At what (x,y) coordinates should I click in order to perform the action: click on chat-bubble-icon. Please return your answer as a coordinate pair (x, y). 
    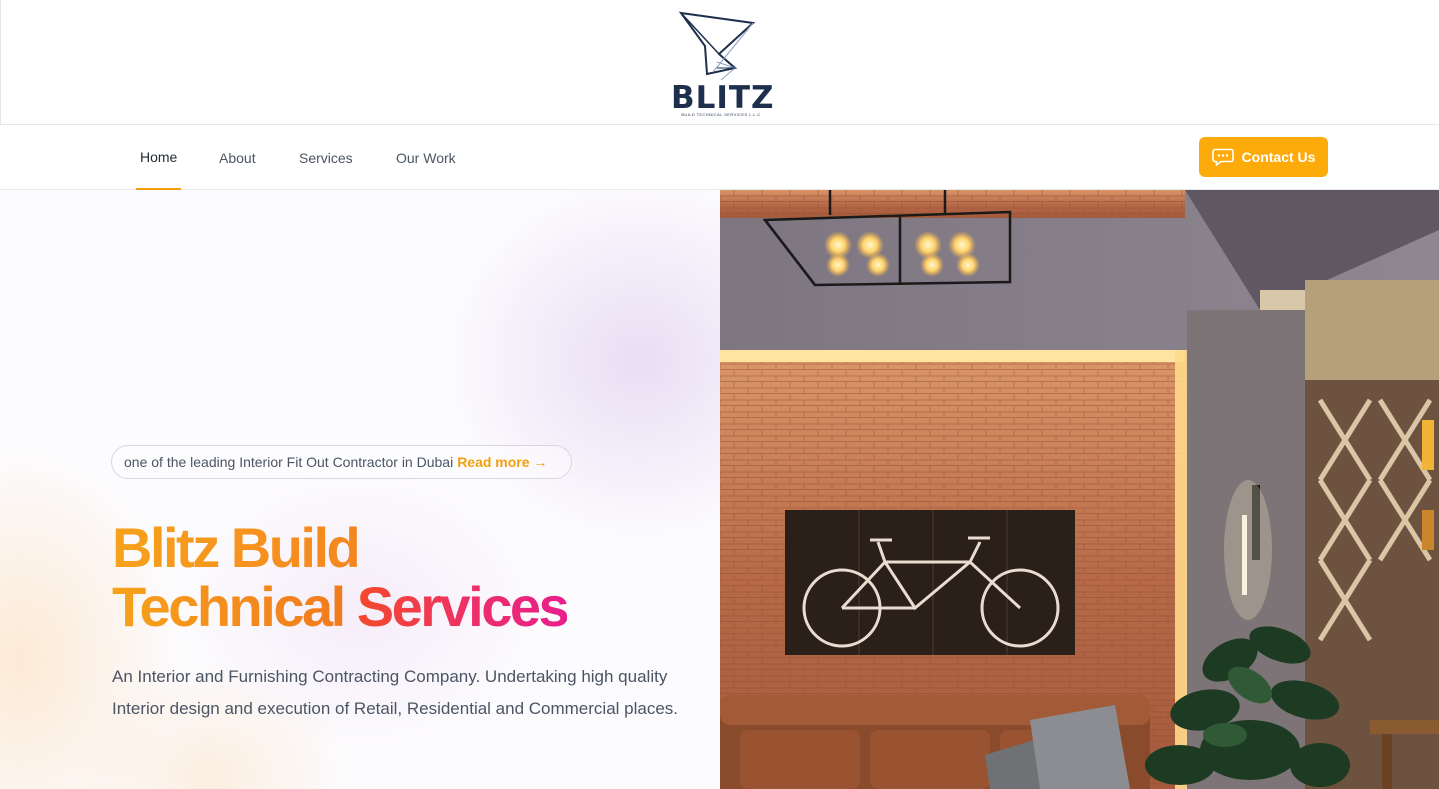
    Looking at the image, I should click on (1222, 157).